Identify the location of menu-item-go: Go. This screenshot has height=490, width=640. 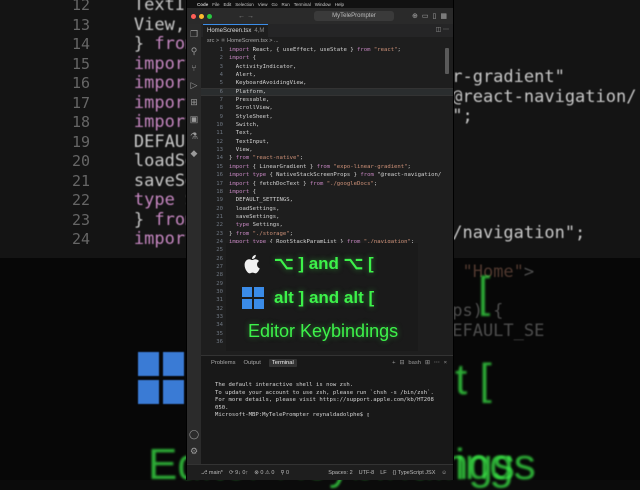
(274, 4).